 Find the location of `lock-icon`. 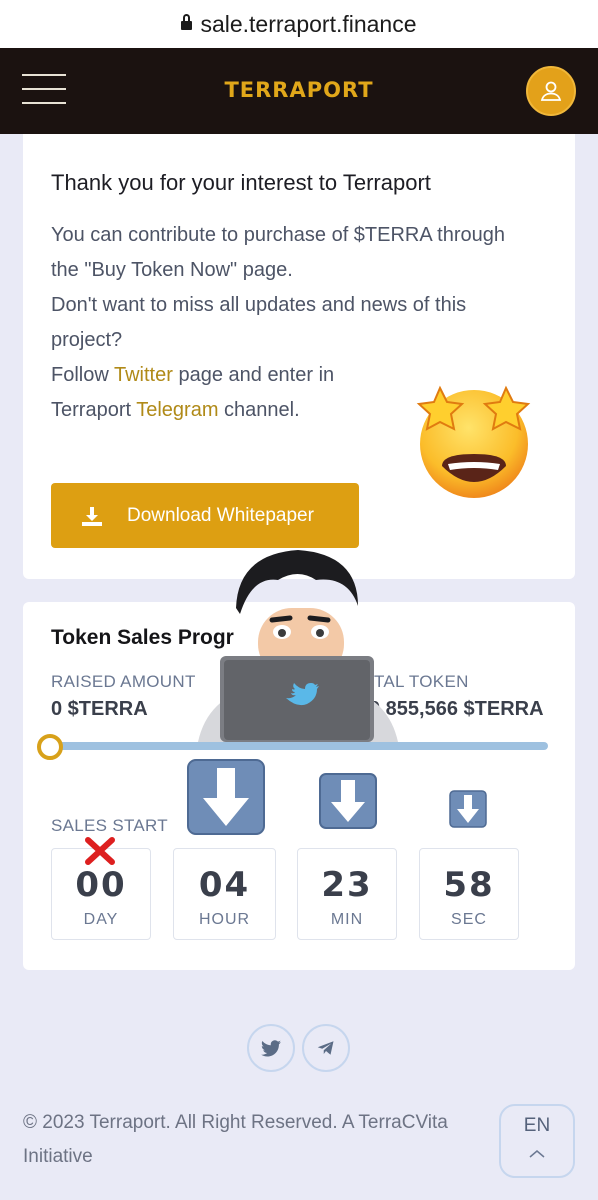

lock-icon is located at coordinates (187, 23).